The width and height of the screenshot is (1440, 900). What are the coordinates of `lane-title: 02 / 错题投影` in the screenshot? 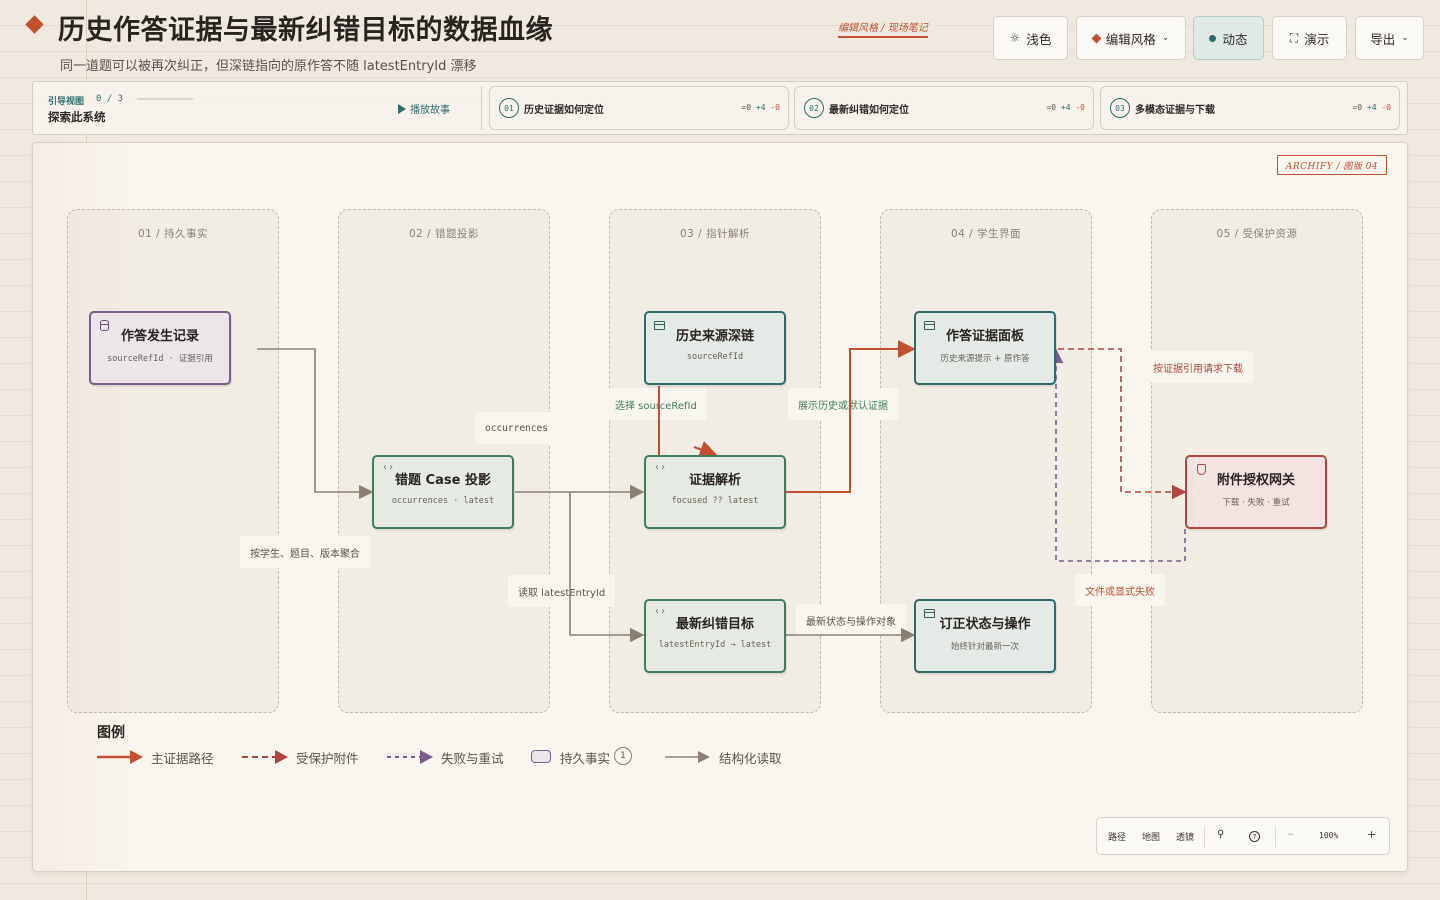 It's located at (444, 234).